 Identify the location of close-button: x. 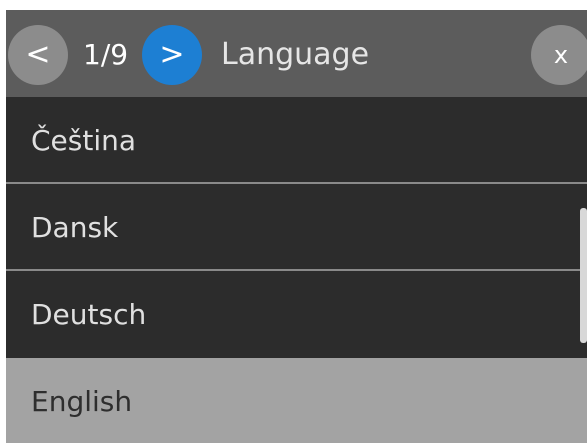
(559, 55).